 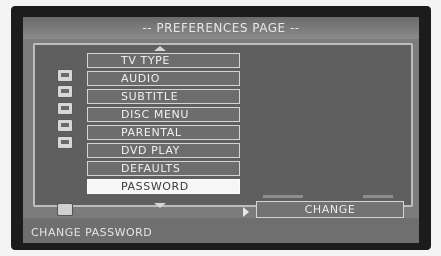 I want to click on faint-tabs, so click(x=338, y=197).